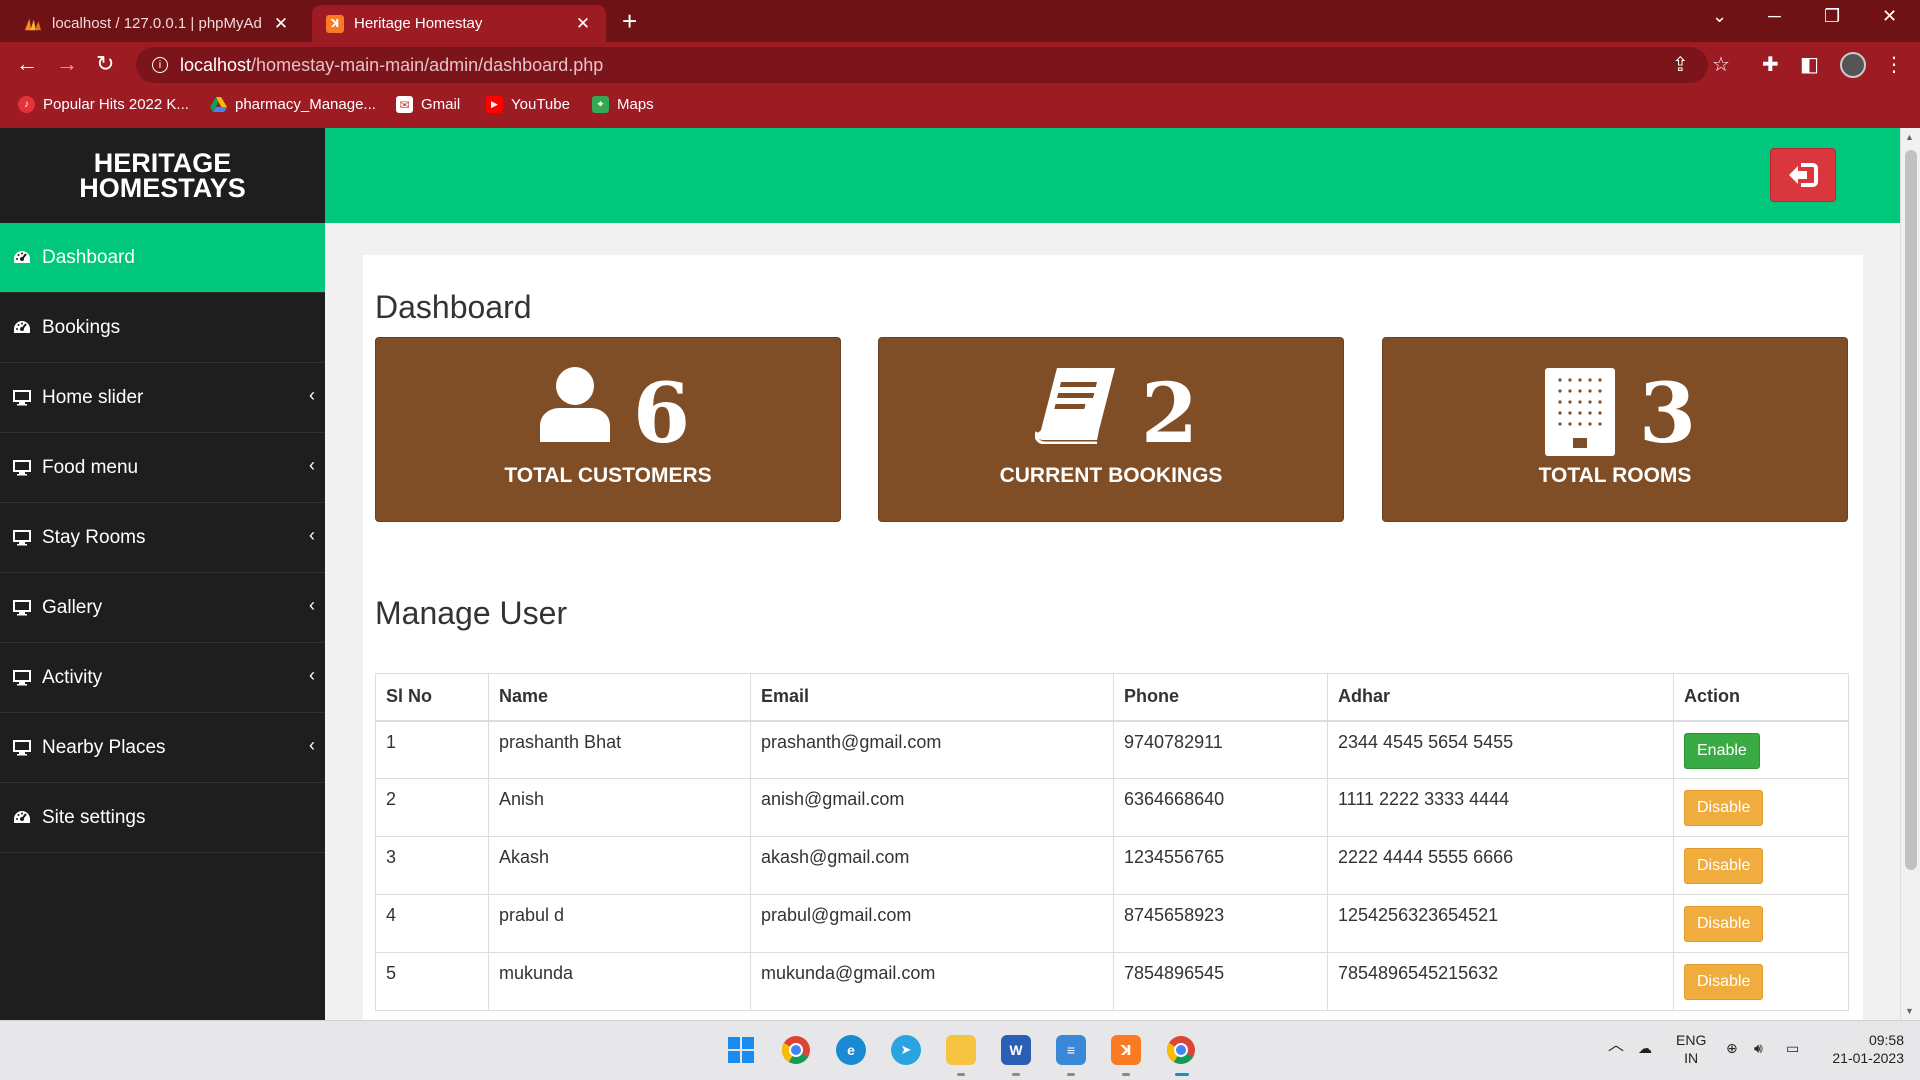  I want to click on cell-name: prashanth Bhat, so click(619, 749).